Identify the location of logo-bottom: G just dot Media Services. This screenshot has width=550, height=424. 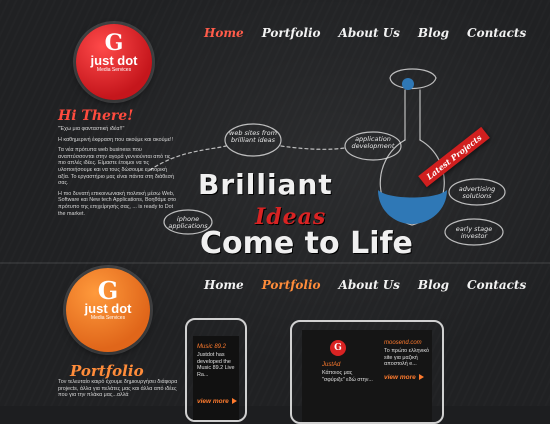
(108, 310).